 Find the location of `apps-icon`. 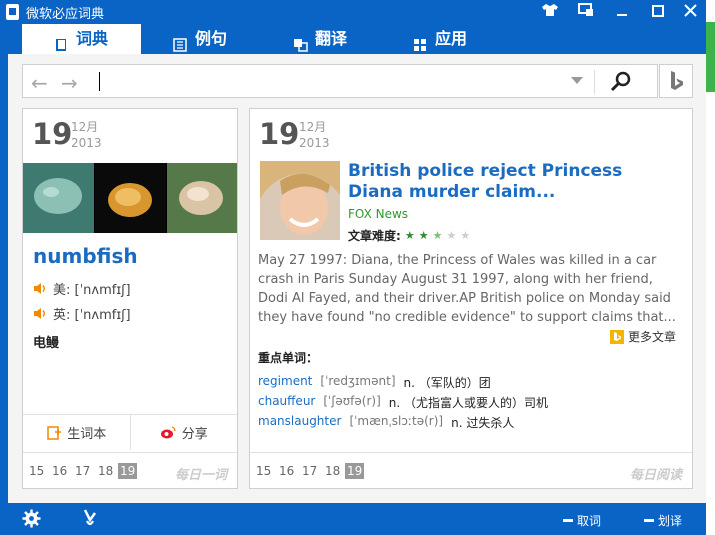

apps-icon is located at coordinates (420, 41).